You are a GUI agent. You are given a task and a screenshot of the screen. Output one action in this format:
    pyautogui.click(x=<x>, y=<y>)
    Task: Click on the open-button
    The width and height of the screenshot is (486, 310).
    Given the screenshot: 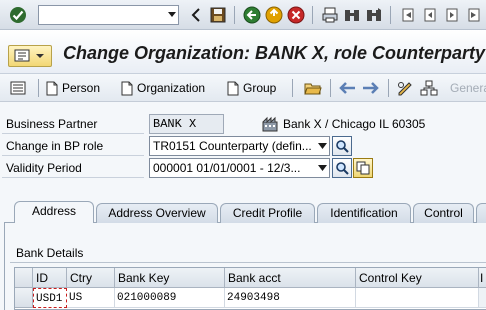 What is the action you would take?
    pyautogui.click(x=313, y=88)
    